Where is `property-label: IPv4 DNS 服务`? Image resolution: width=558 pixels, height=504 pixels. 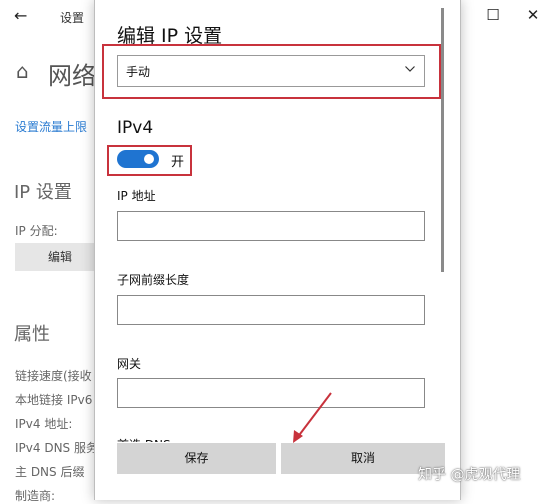
property-label: IPv4 DNS 服务 is located at coordinates (56, 448).